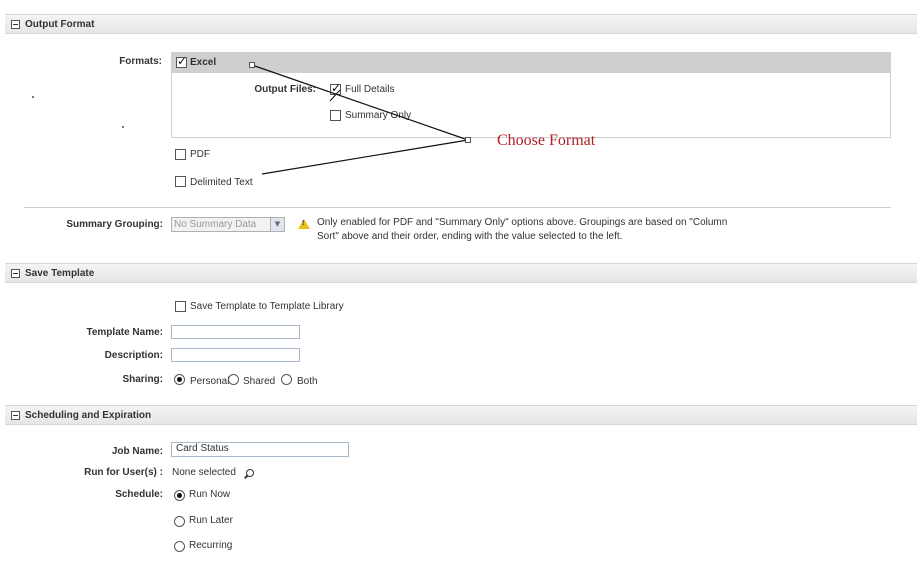  What do you see at coordinates (204, 472) in the screenshot?
I see `run-for-users-value: None selected` at bounding box center [204, 472].